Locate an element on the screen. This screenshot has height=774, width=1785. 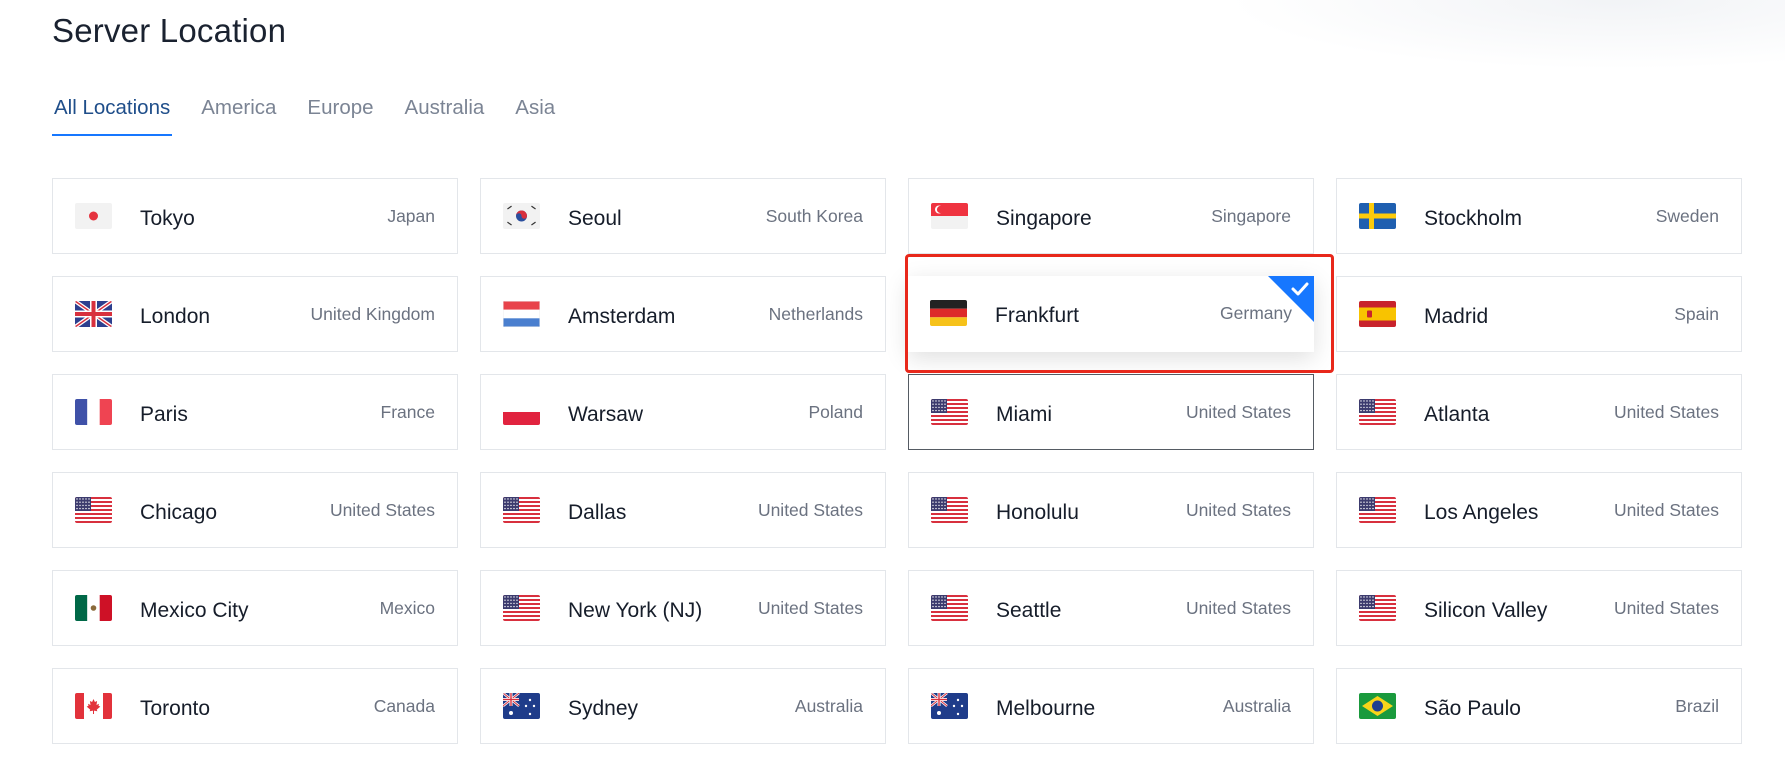
location-city: Paris is located at coordinates (164, 414).